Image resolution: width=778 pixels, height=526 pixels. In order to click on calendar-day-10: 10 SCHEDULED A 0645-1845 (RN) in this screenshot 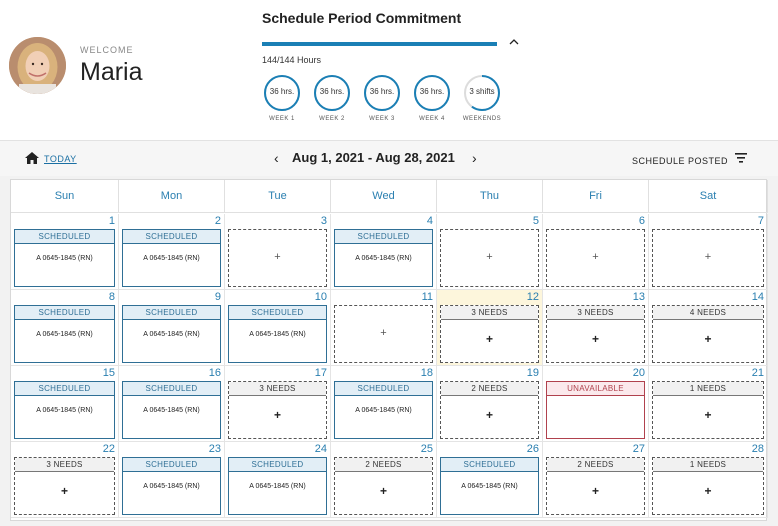, I will do `click(278, 328)`.